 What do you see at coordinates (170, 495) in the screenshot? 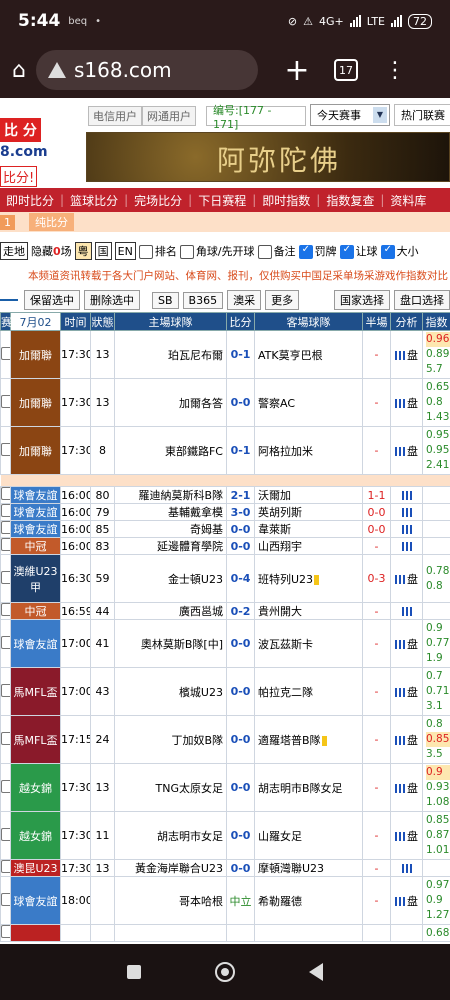
I see `home-team: 羅迪納莫斯科B隊` at bounding box center [170, 495].